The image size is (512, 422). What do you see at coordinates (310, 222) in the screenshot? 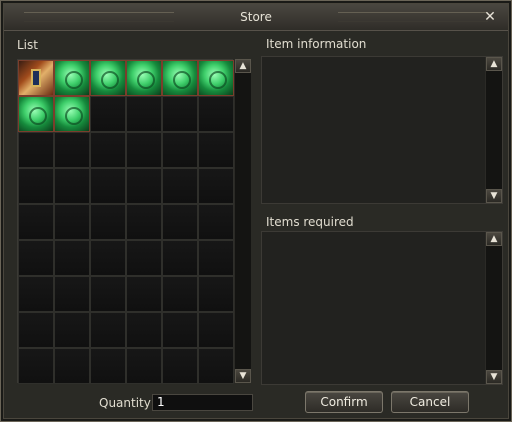
I see `items-required-label: Items required` at bounding box center [310, 222].